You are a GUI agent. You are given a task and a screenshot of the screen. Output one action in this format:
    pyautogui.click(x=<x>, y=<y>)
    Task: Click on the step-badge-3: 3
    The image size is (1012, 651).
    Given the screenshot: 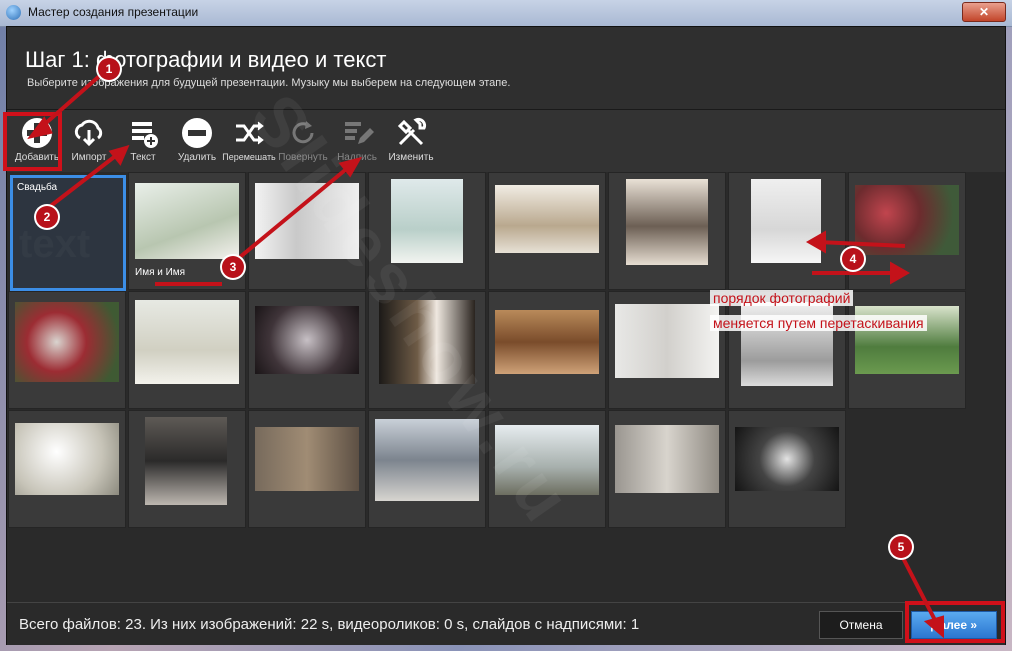 What is the action you would take?
    pyautogui.click(x=233, y=267)
    